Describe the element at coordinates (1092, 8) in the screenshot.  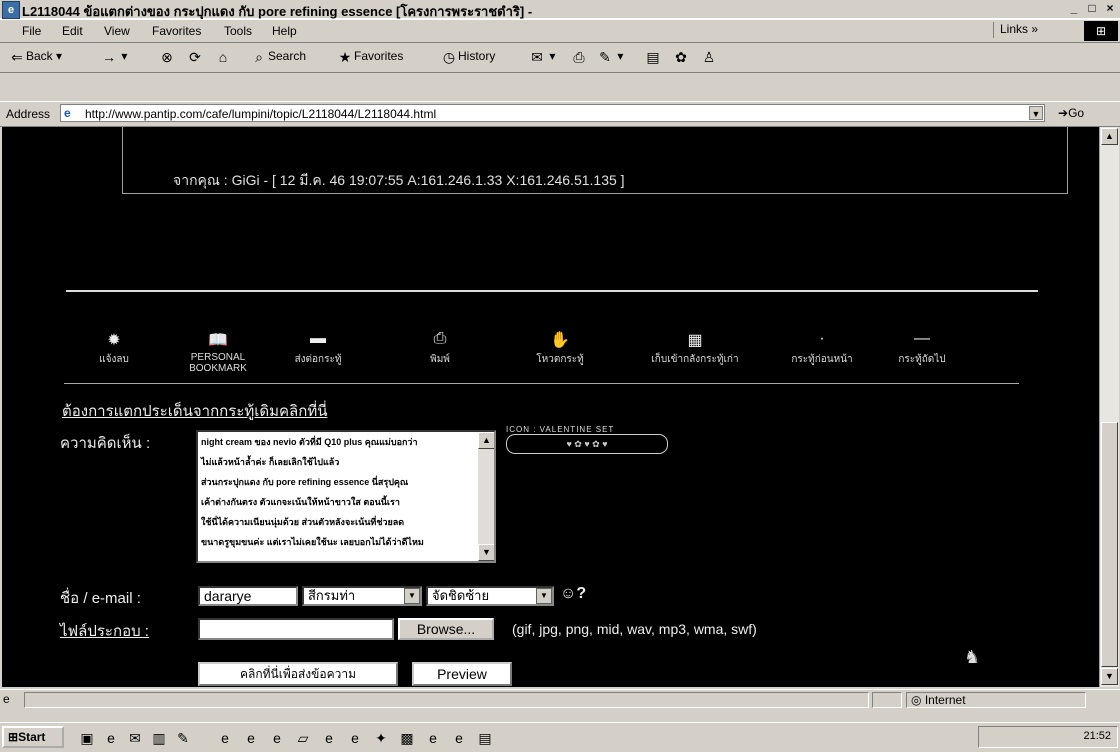
I see `maximize-button: □` at that location.